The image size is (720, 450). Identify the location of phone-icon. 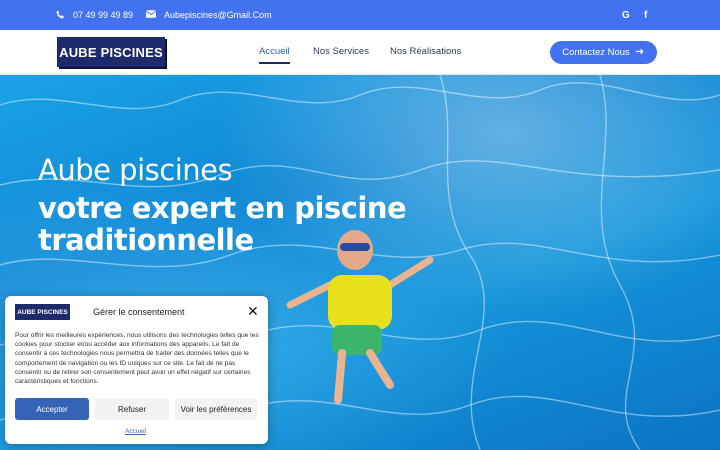
(60, 15).